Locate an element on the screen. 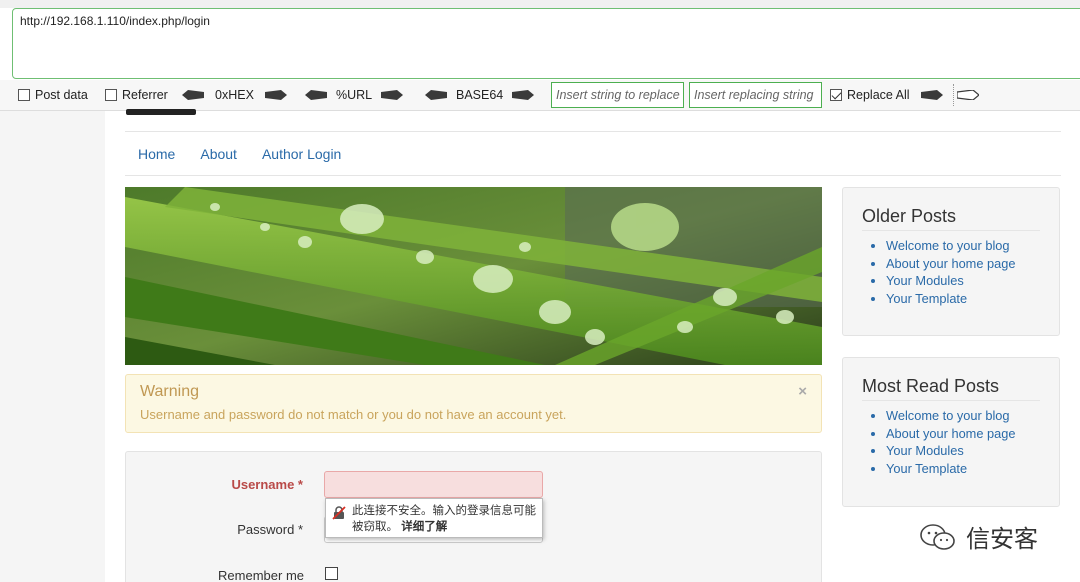 Image resolution: width=1080 pixels, height=582 pixels. main-nav: Home About Author Login is located at coordinates (239, 154).